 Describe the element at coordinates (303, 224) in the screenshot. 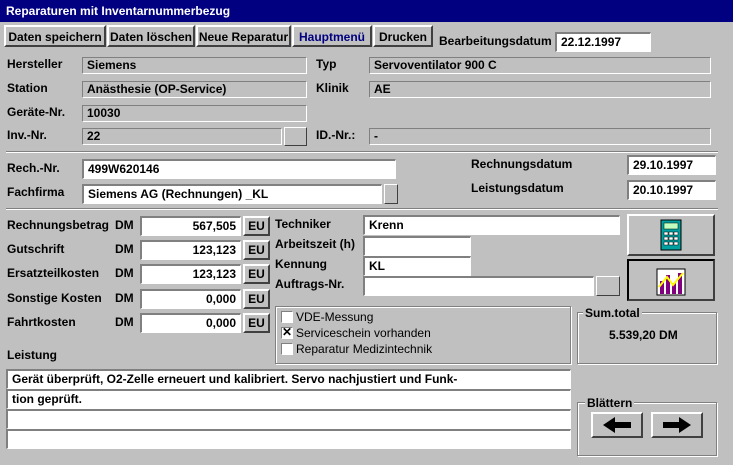

I see `techniker-label: Techniker` at that location.